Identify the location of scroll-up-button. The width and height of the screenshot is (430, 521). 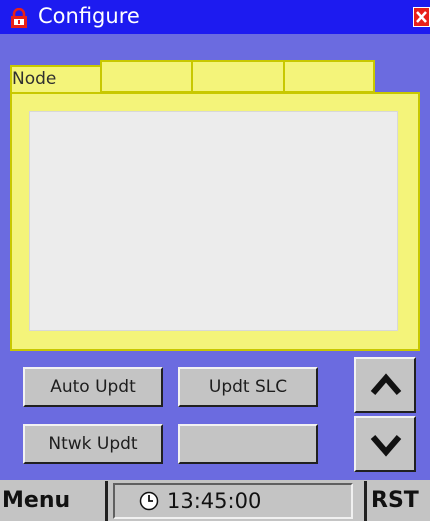
(385, 385).